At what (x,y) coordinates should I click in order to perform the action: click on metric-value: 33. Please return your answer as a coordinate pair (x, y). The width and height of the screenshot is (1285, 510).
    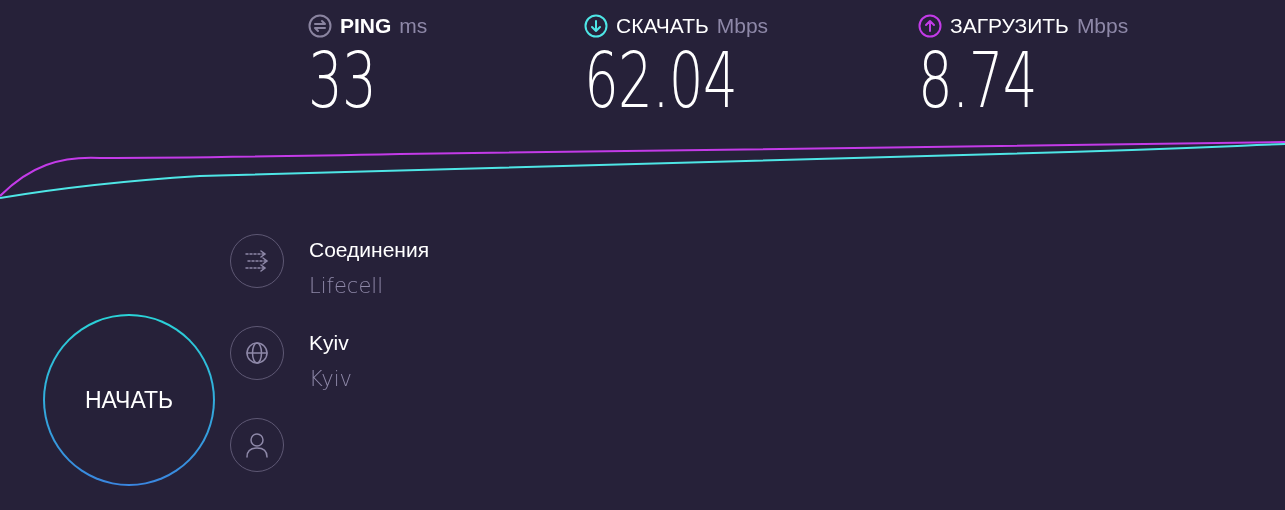
    Looking at the image, I should click on (342, 81).